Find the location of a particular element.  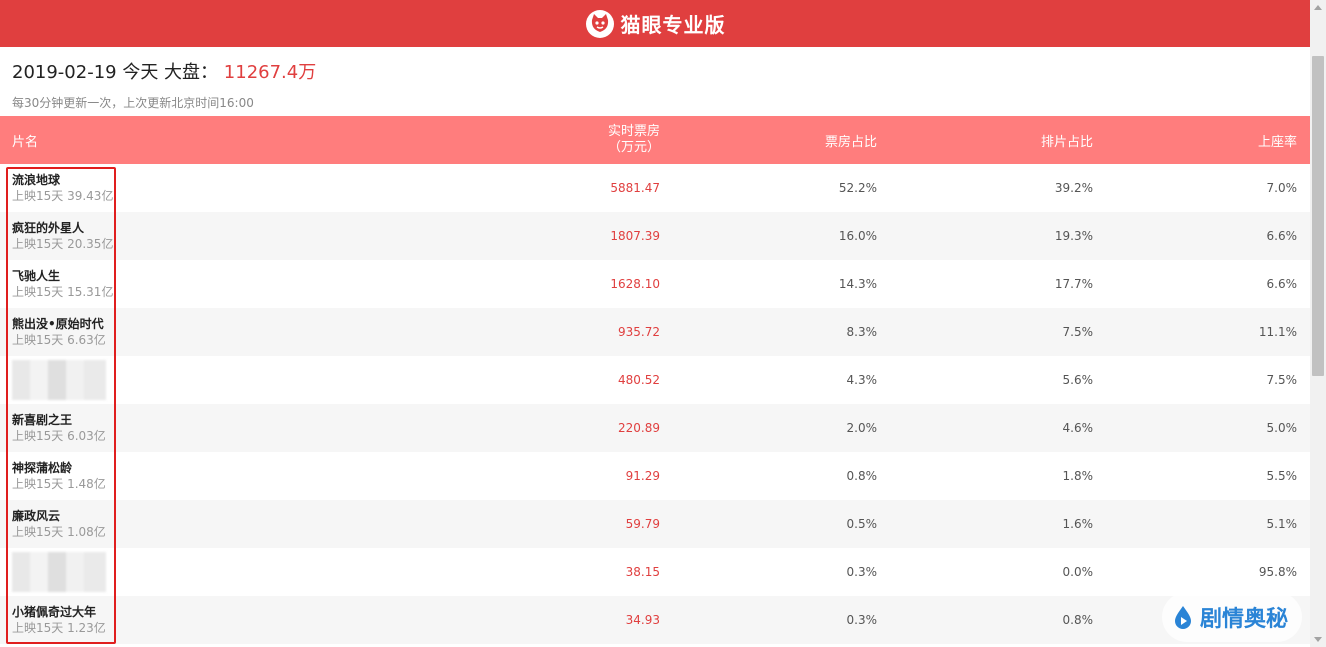

market-total-line: 2019-02-19 今天 大盘： 11267.4万 is located at coordinates (164, 71).